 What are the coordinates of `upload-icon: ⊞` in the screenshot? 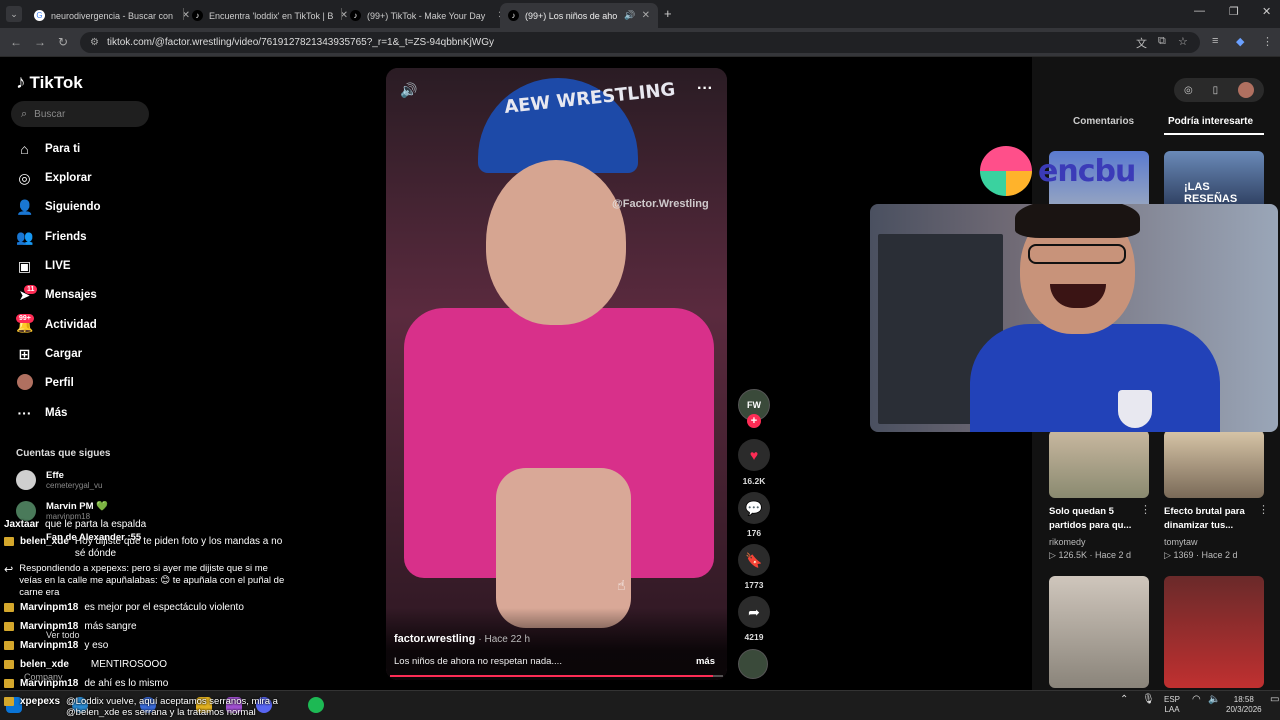 It's located at (24, 353).